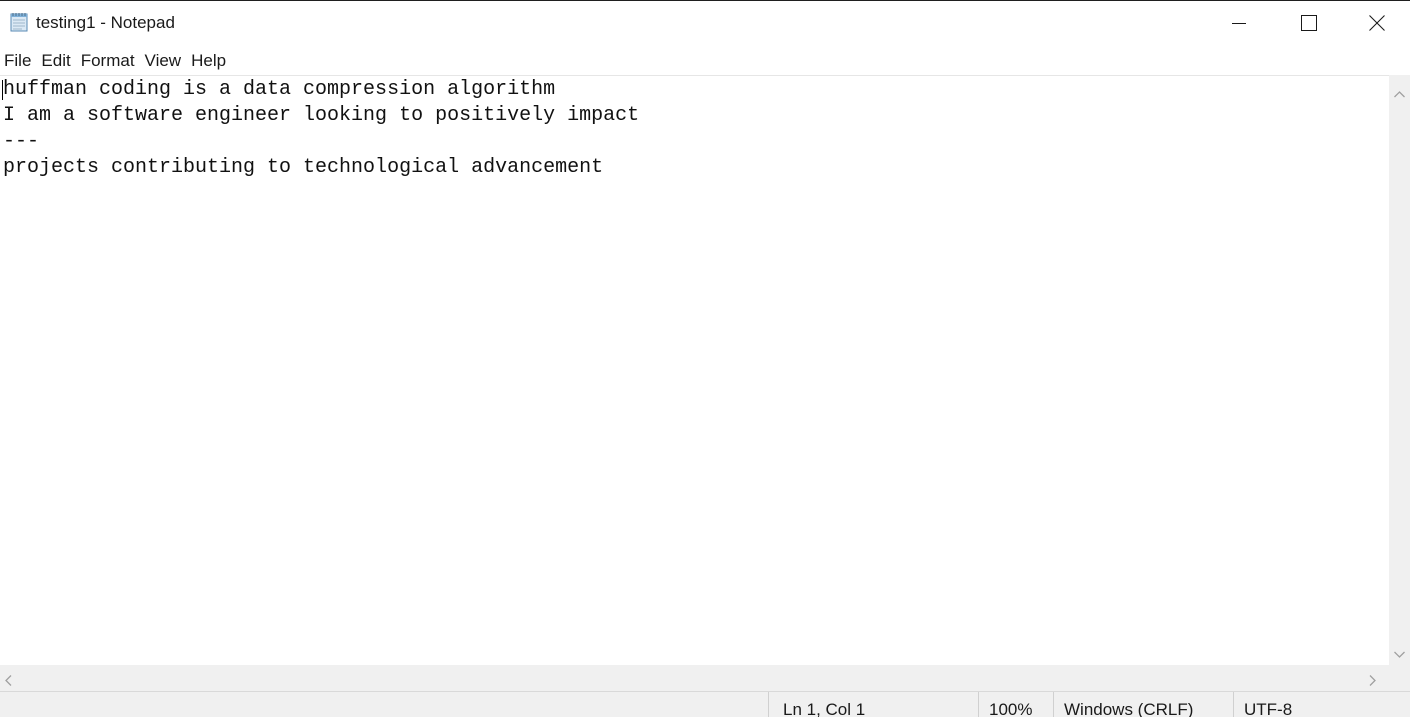 The width and height of the screenshot is (1410, 717). I want to click on scroll-right-icon, so click(1372, 682).